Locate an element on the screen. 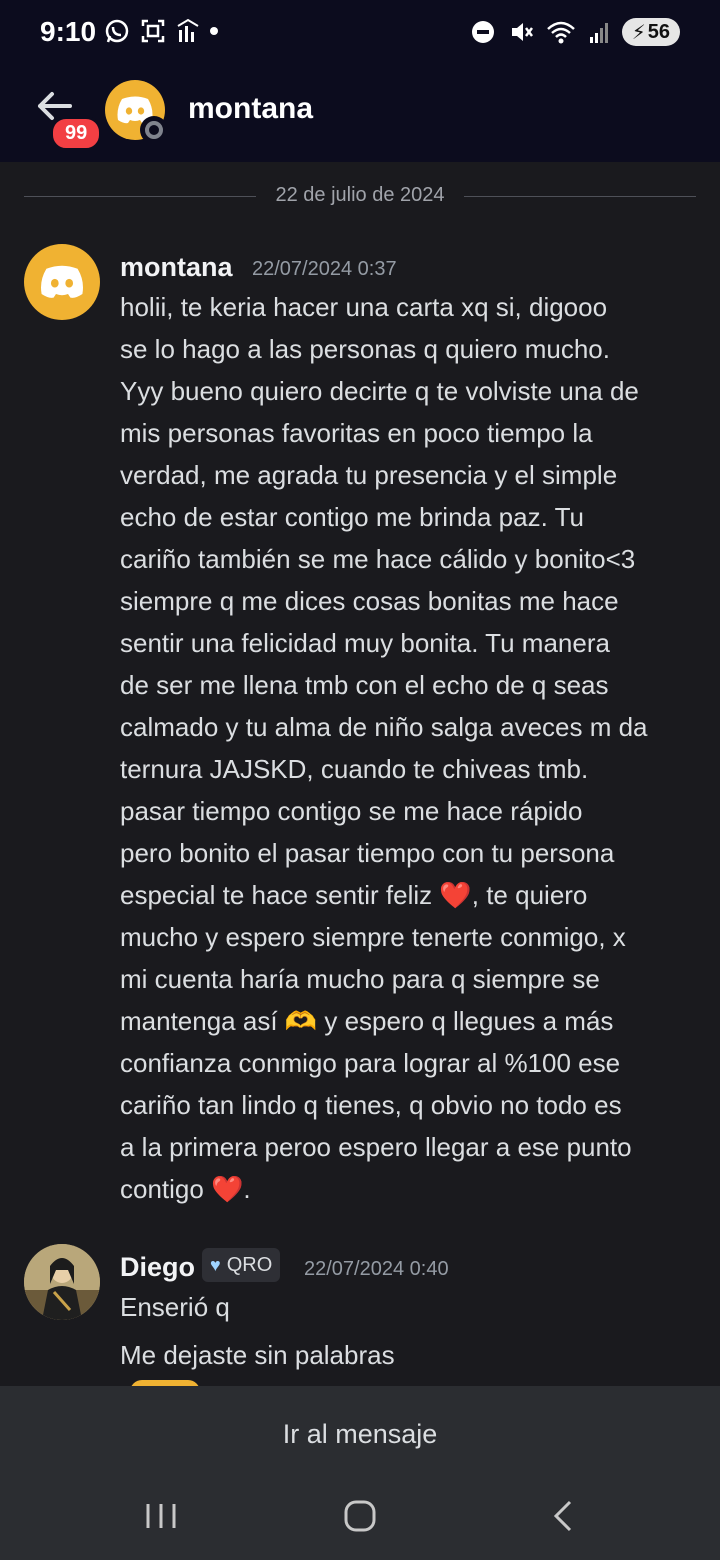 The image size is (720, 1560). back-icon is located at coordinates (563, 1516).